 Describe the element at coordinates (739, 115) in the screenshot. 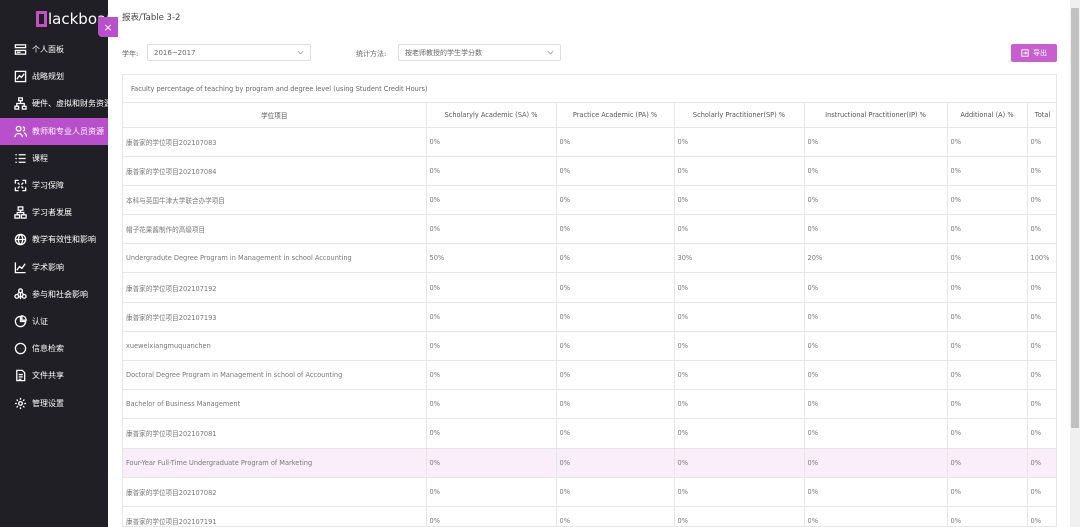

I see `column-header: Scholarly Practitioner(SP) %` at that location.